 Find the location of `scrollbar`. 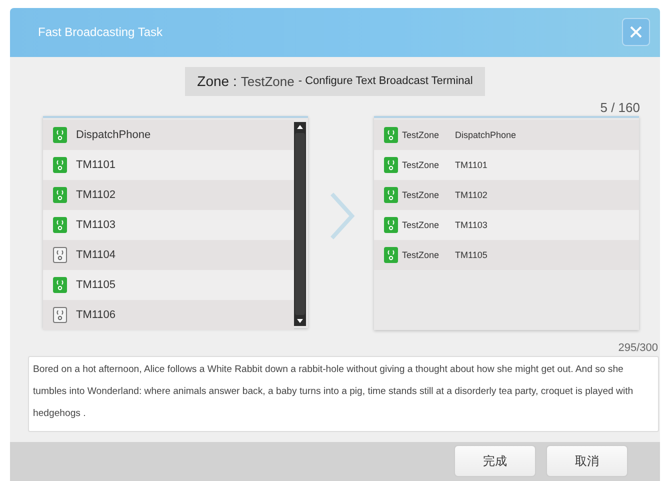

scrollbar is located at coordinates (300, 224).